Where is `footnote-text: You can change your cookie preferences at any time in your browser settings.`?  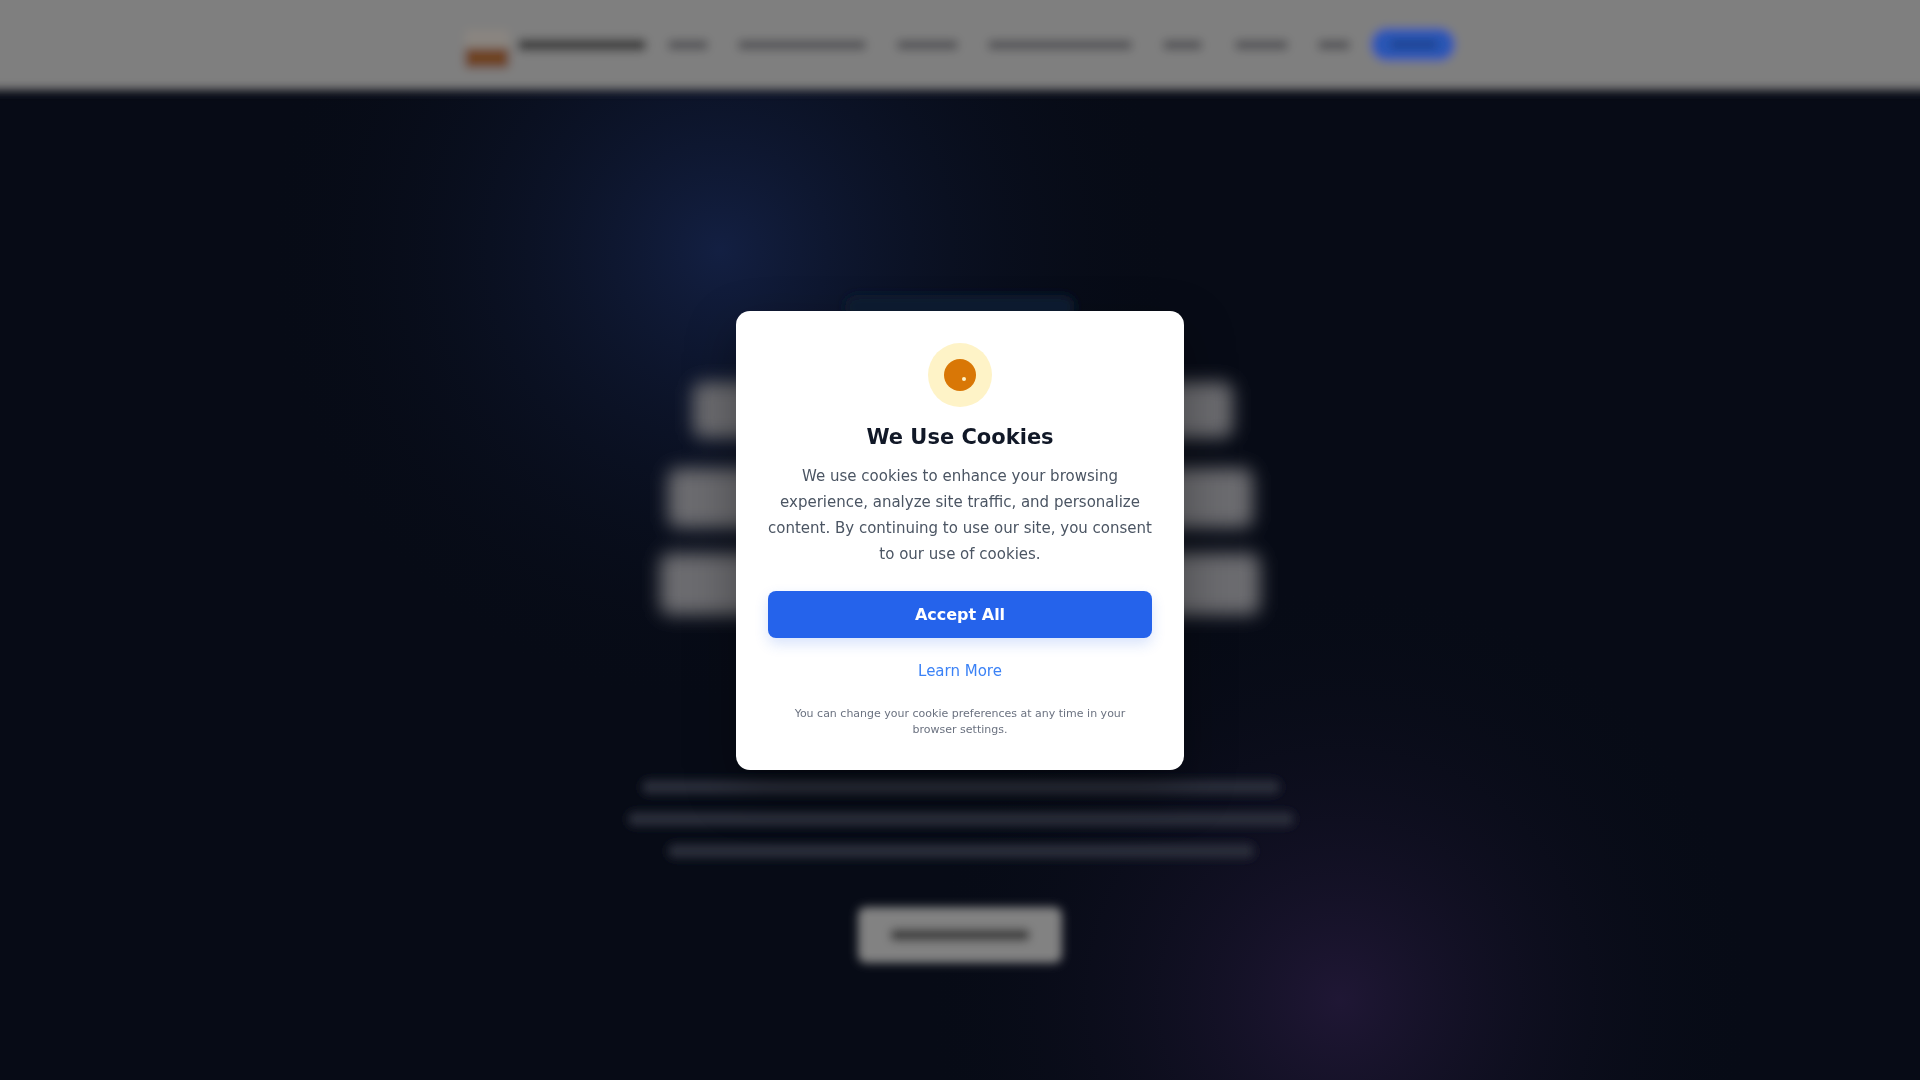
footnote-text: You can change your cookie preferences at any time in your browser settings. is located at coordinates (960, 721).